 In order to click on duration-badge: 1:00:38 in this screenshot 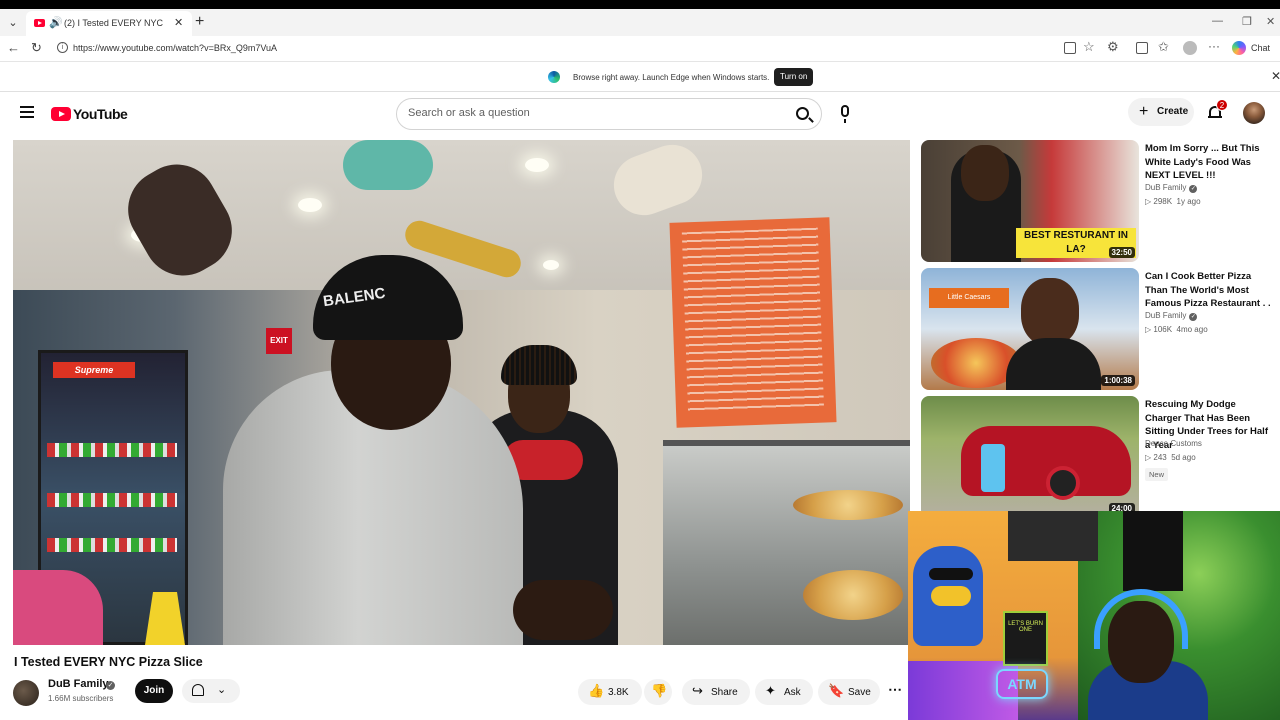, I will do `click(1118, 380)`.